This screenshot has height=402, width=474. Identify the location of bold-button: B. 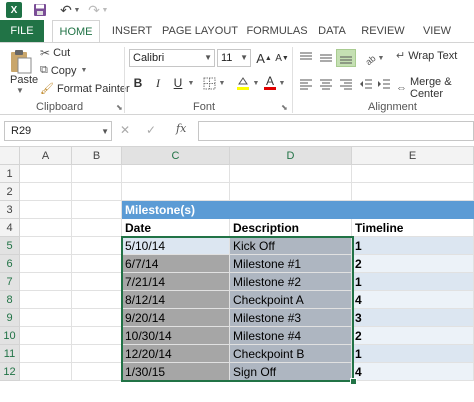
(138, 83).